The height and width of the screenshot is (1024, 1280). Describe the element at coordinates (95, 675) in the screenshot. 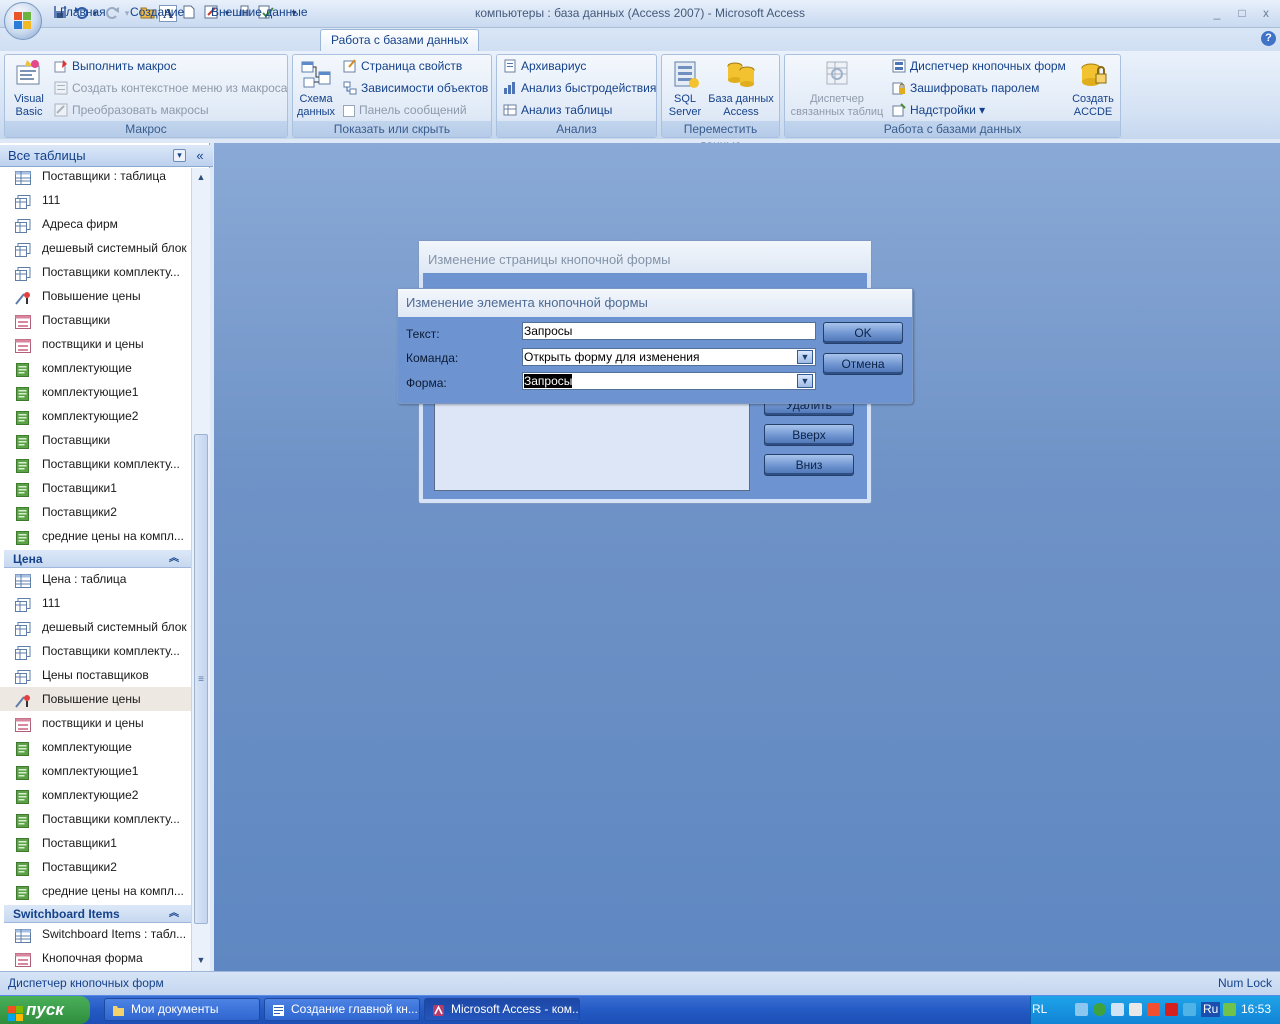

I see `nav-item: Цены поставщиков` at that location.